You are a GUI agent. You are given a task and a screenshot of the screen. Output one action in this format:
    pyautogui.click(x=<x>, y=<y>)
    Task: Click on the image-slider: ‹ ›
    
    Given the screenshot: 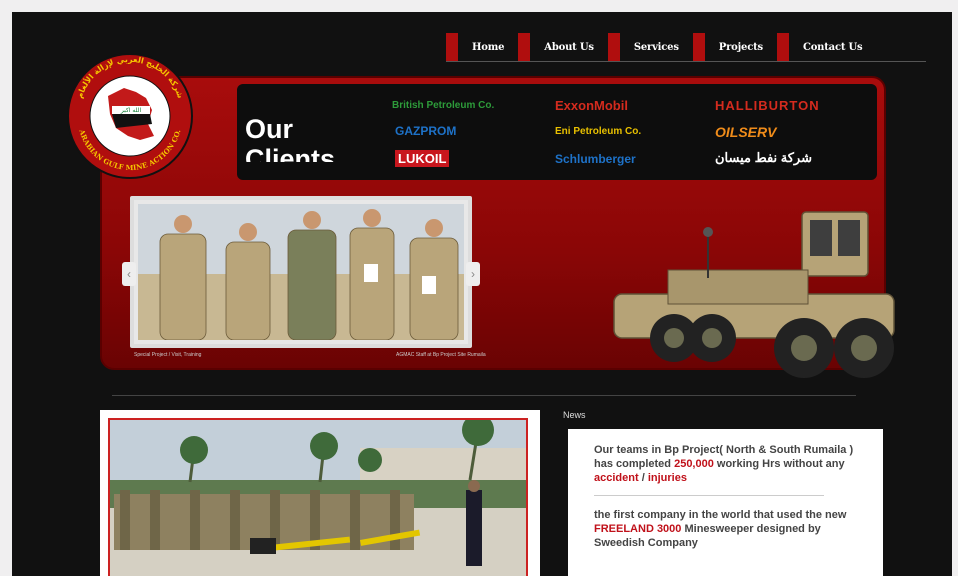 What is the action you would take?
    pyautogui.click(x=301, y=272)
    